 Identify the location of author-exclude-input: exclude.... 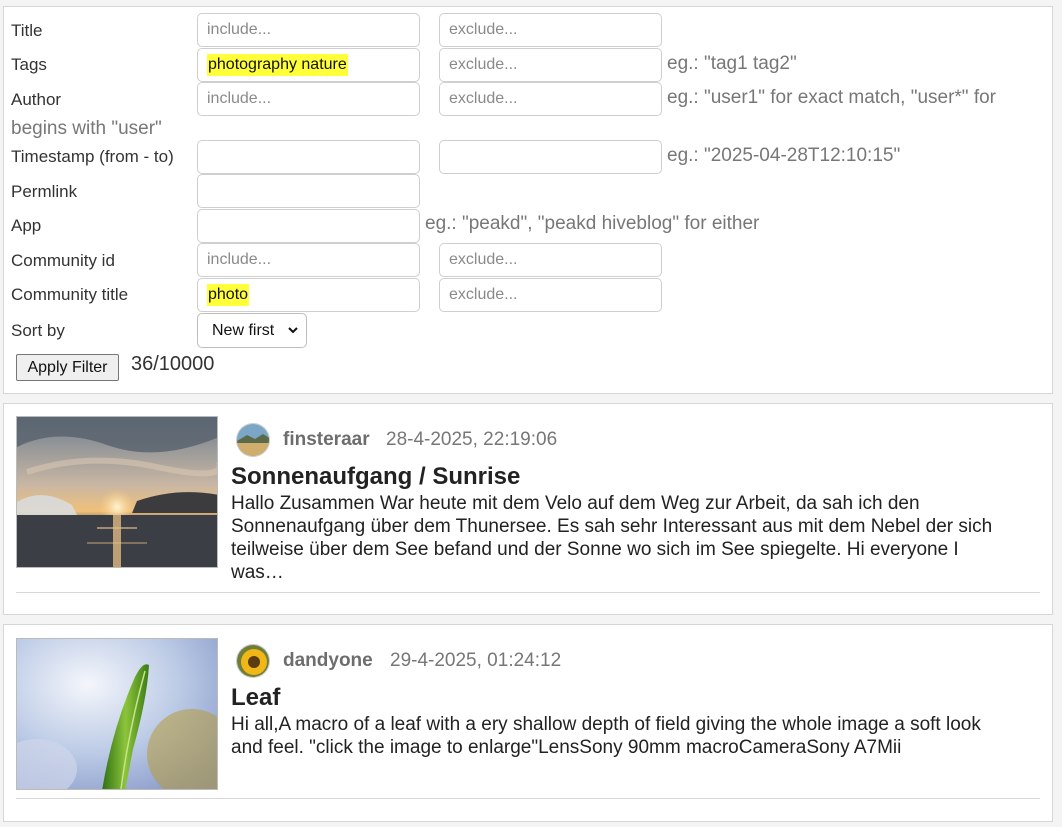
(550, 99).